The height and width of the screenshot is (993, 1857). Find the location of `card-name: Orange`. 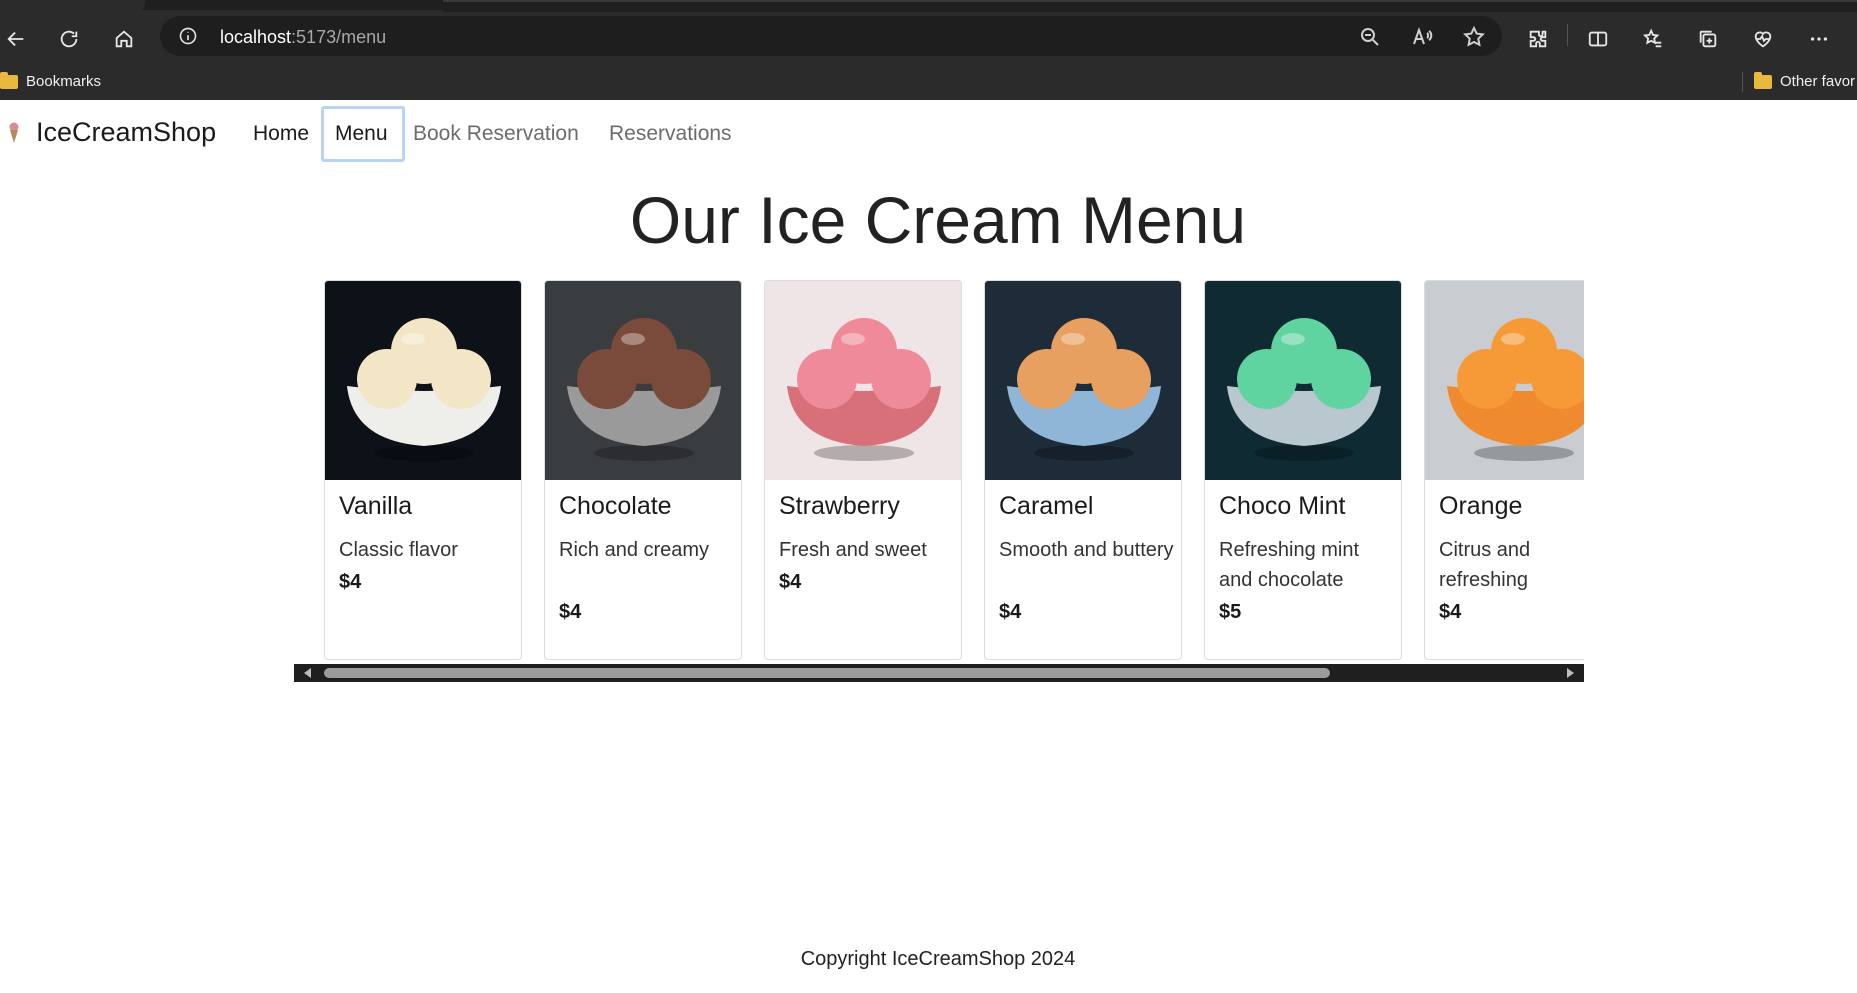

card-name: Orange is located at coordinates (1481, 506).